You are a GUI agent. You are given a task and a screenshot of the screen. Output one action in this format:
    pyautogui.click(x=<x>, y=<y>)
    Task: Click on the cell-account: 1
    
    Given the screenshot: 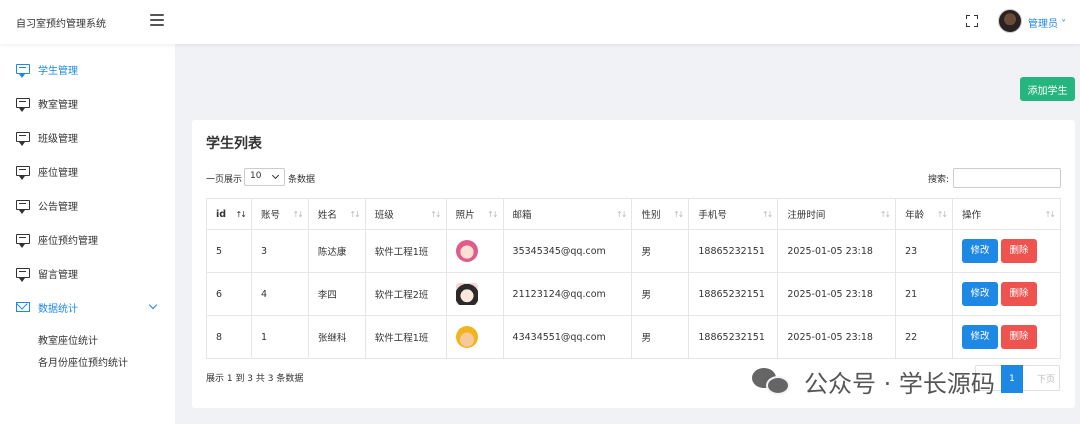 What is the action you would take?
    pyautogui.click(x=279, y=337)
    